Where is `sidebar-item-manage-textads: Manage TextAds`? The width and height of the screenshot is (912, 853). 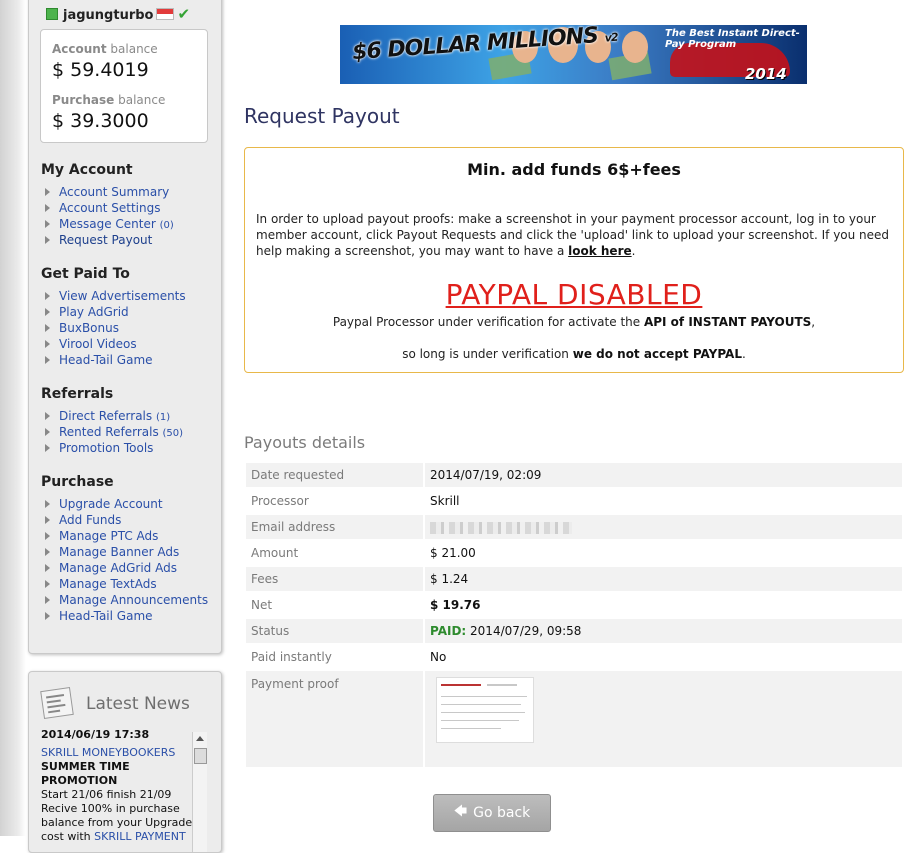 sidebar-item-manage-textads: Manage TextAds is located at coordinates (101, 584).